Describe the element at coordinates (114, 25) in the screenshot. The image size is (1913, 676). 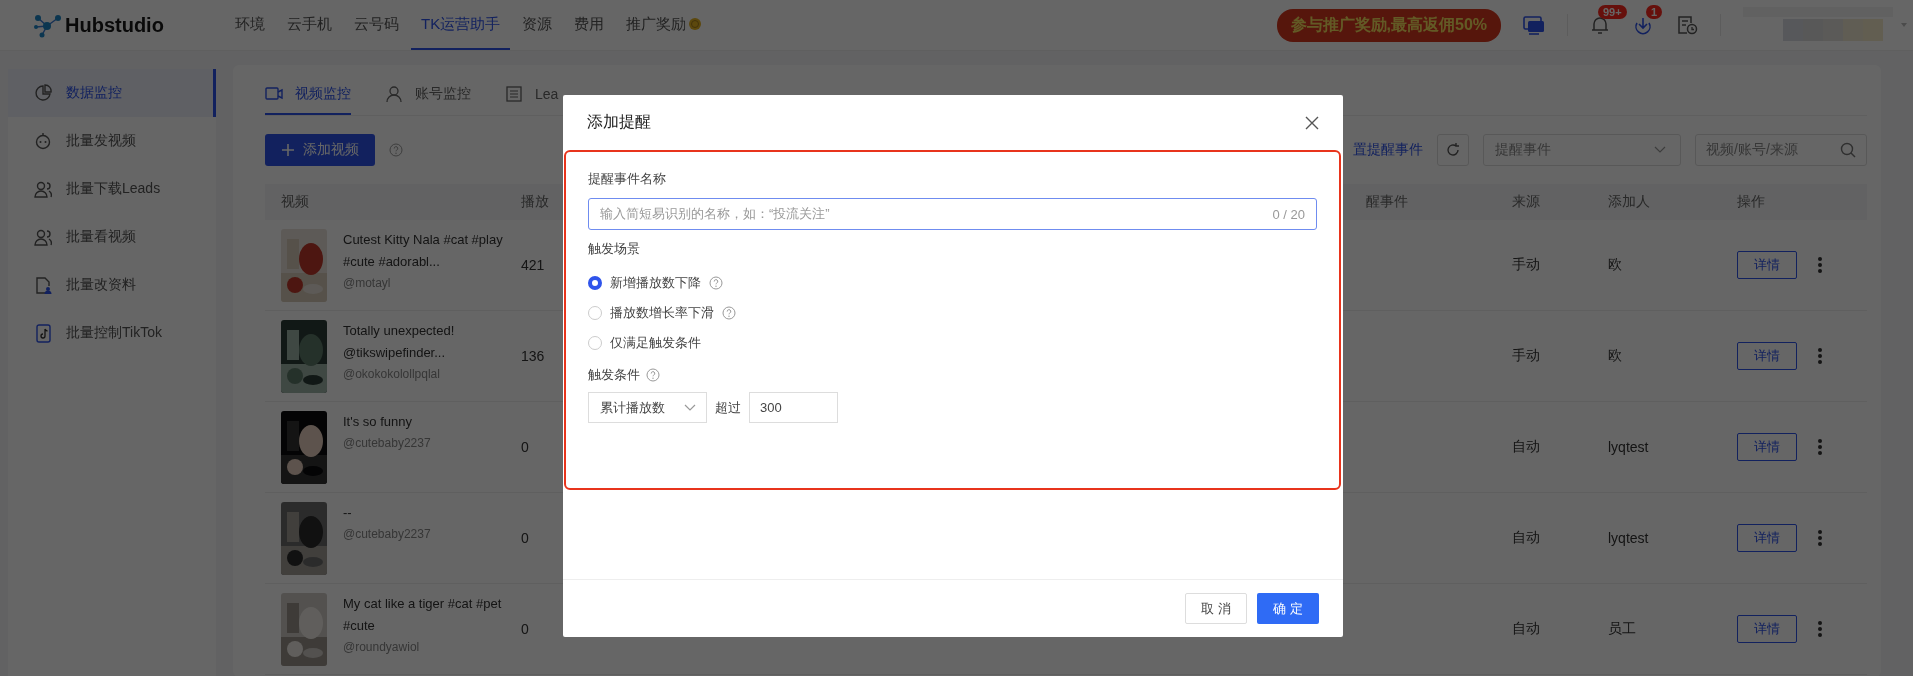
I see `app-logo: Hubstudio` at that location.